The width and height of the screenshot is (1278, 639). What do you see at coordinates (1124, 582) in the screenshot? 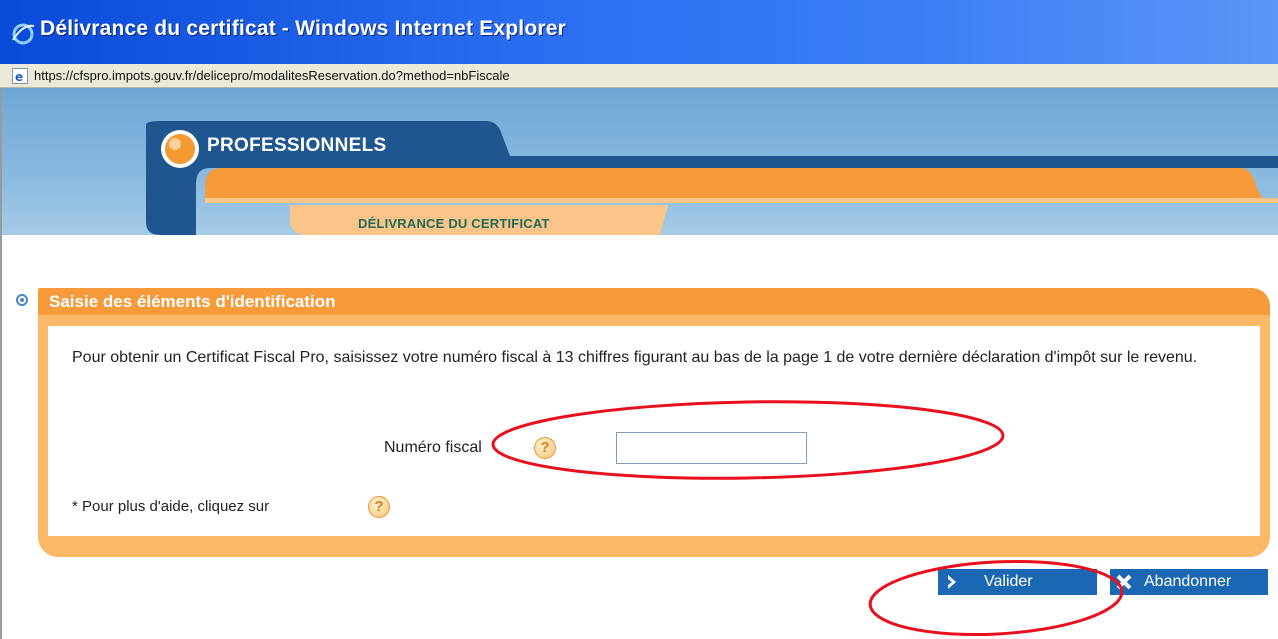
I see `close-x-icon` at bounding box center [1124, 582].